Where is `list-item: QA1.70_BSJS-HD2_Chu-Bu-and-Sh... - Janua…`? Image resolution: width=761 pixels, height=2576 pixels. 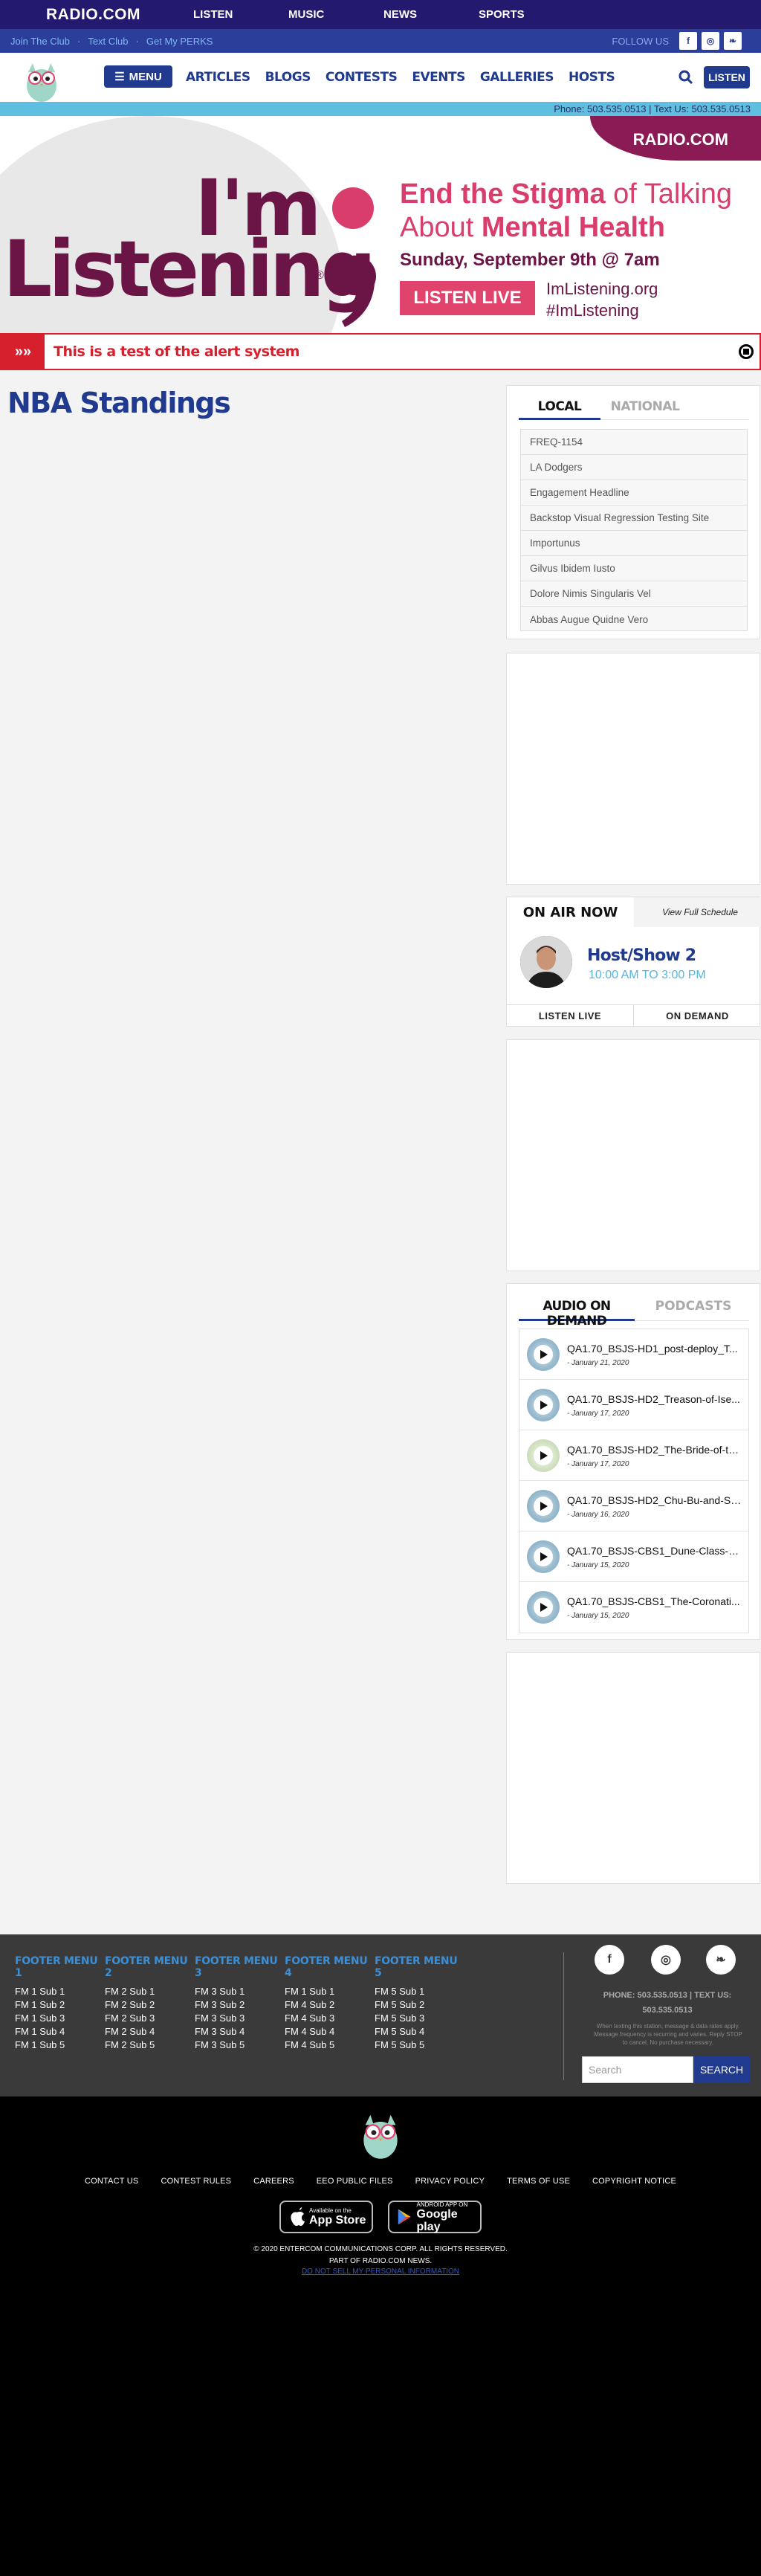 list-item: QA1.70_BSJS-HD2_Chu-Bu-and-Sh... - Janua… is located at coordinates (633, 1506).